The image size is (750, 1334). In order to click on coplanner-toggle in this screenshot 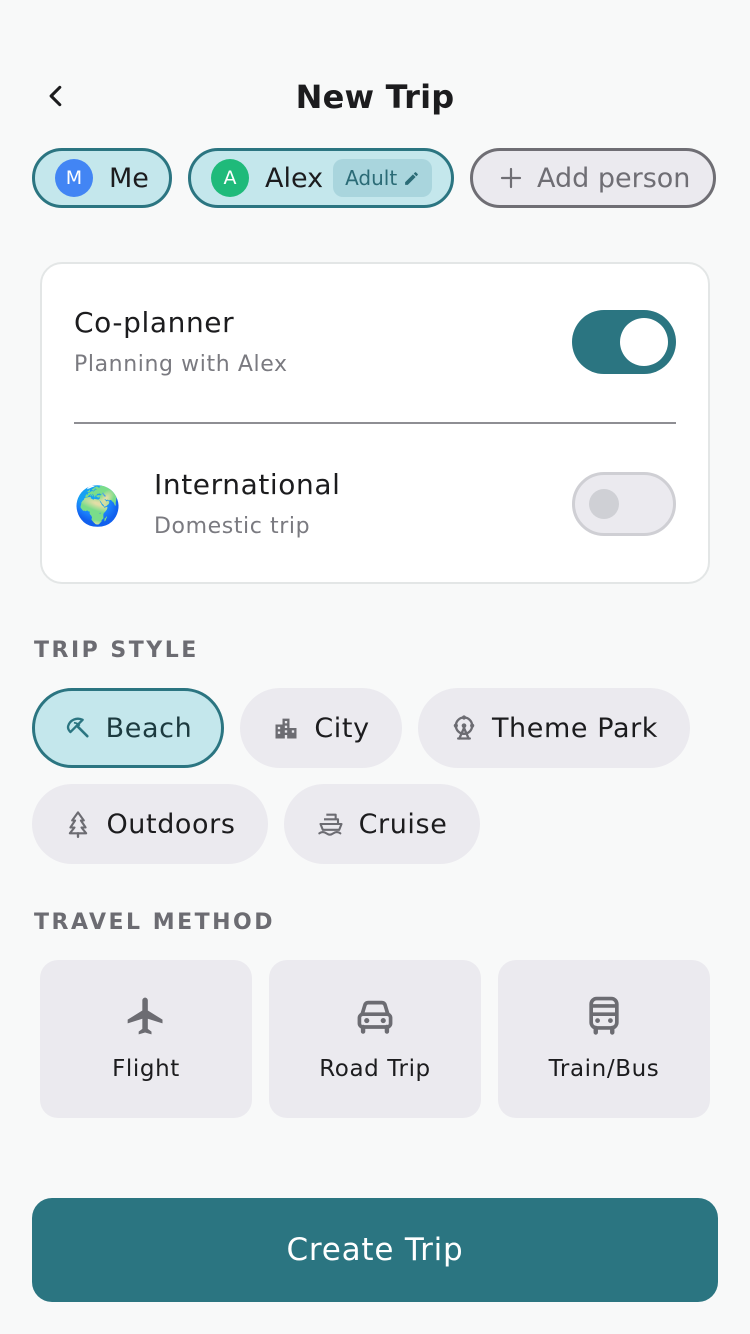, I will do `click(624, 342)`.